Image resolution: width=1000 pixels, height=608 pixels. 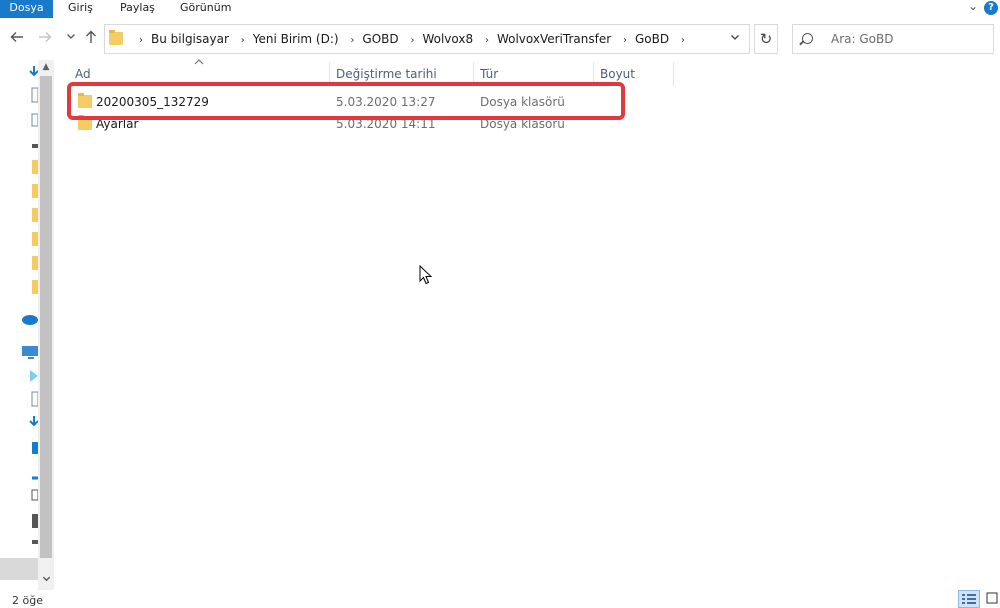 I want to click on arrow-left-icon, so click(x=17, y=39).